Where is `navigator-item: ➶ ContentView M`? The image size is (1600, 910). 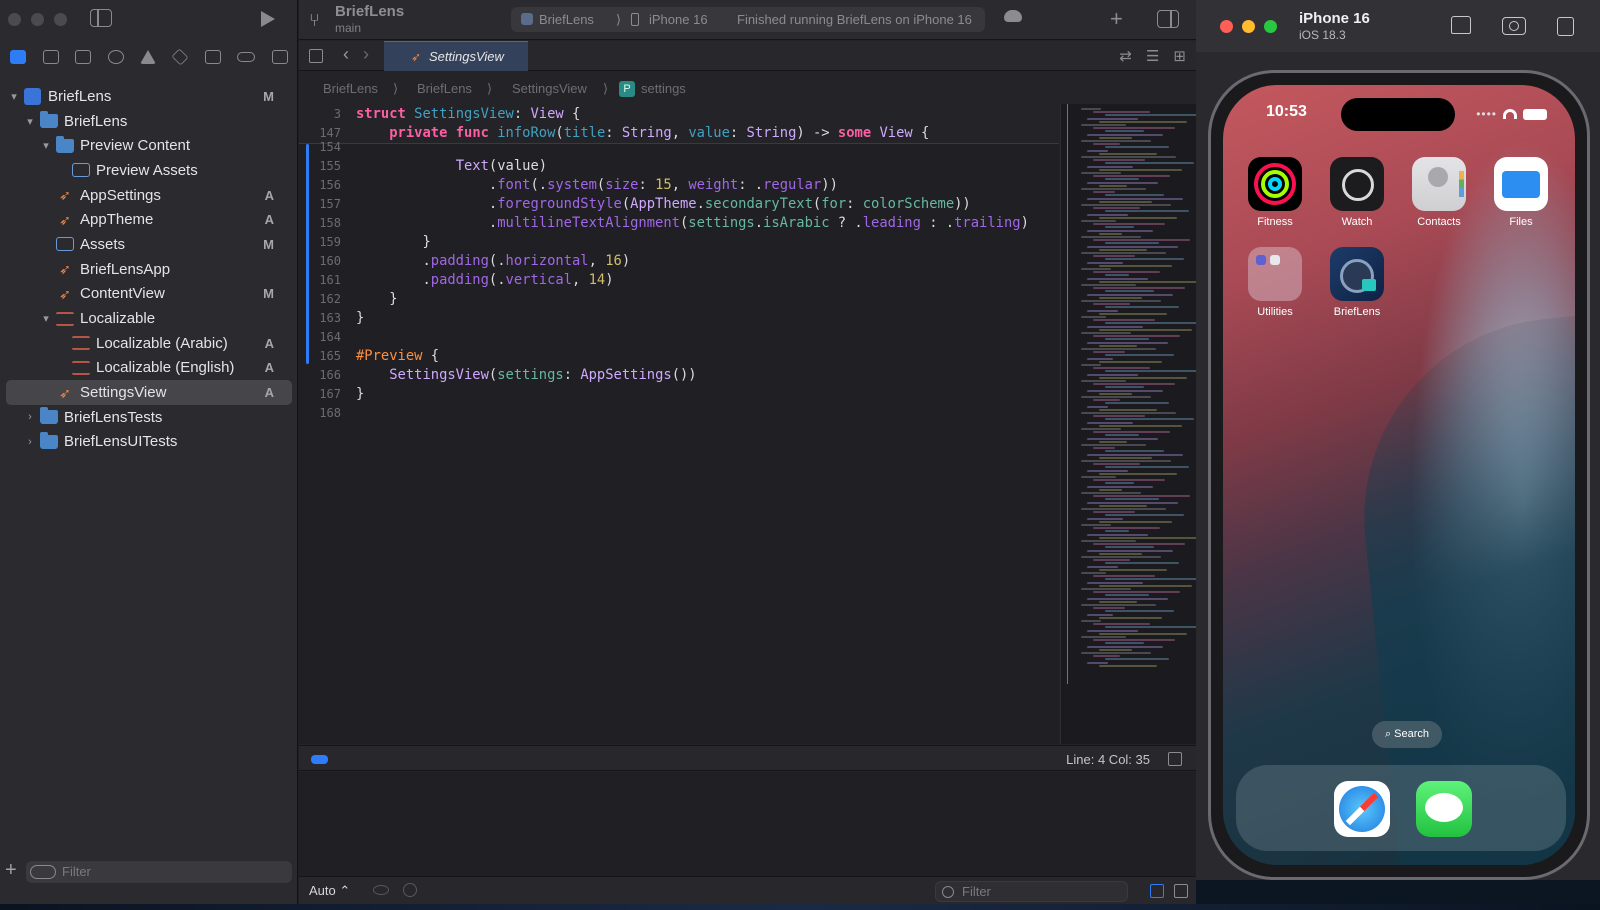
navigator-item: ➶ ContentView M is located at coordinates (149, 294).